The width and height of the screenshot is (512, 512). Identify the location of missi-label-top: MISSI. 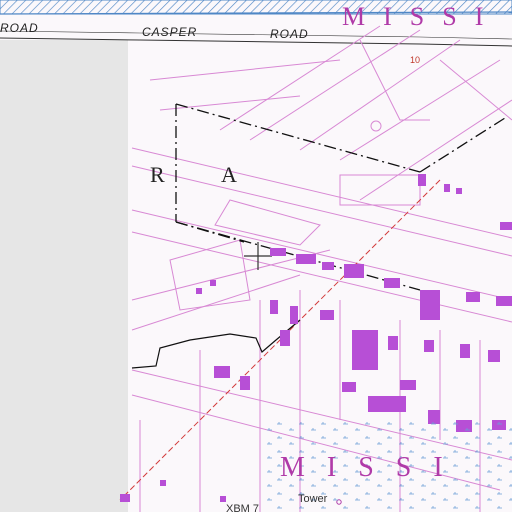
(422, 16).